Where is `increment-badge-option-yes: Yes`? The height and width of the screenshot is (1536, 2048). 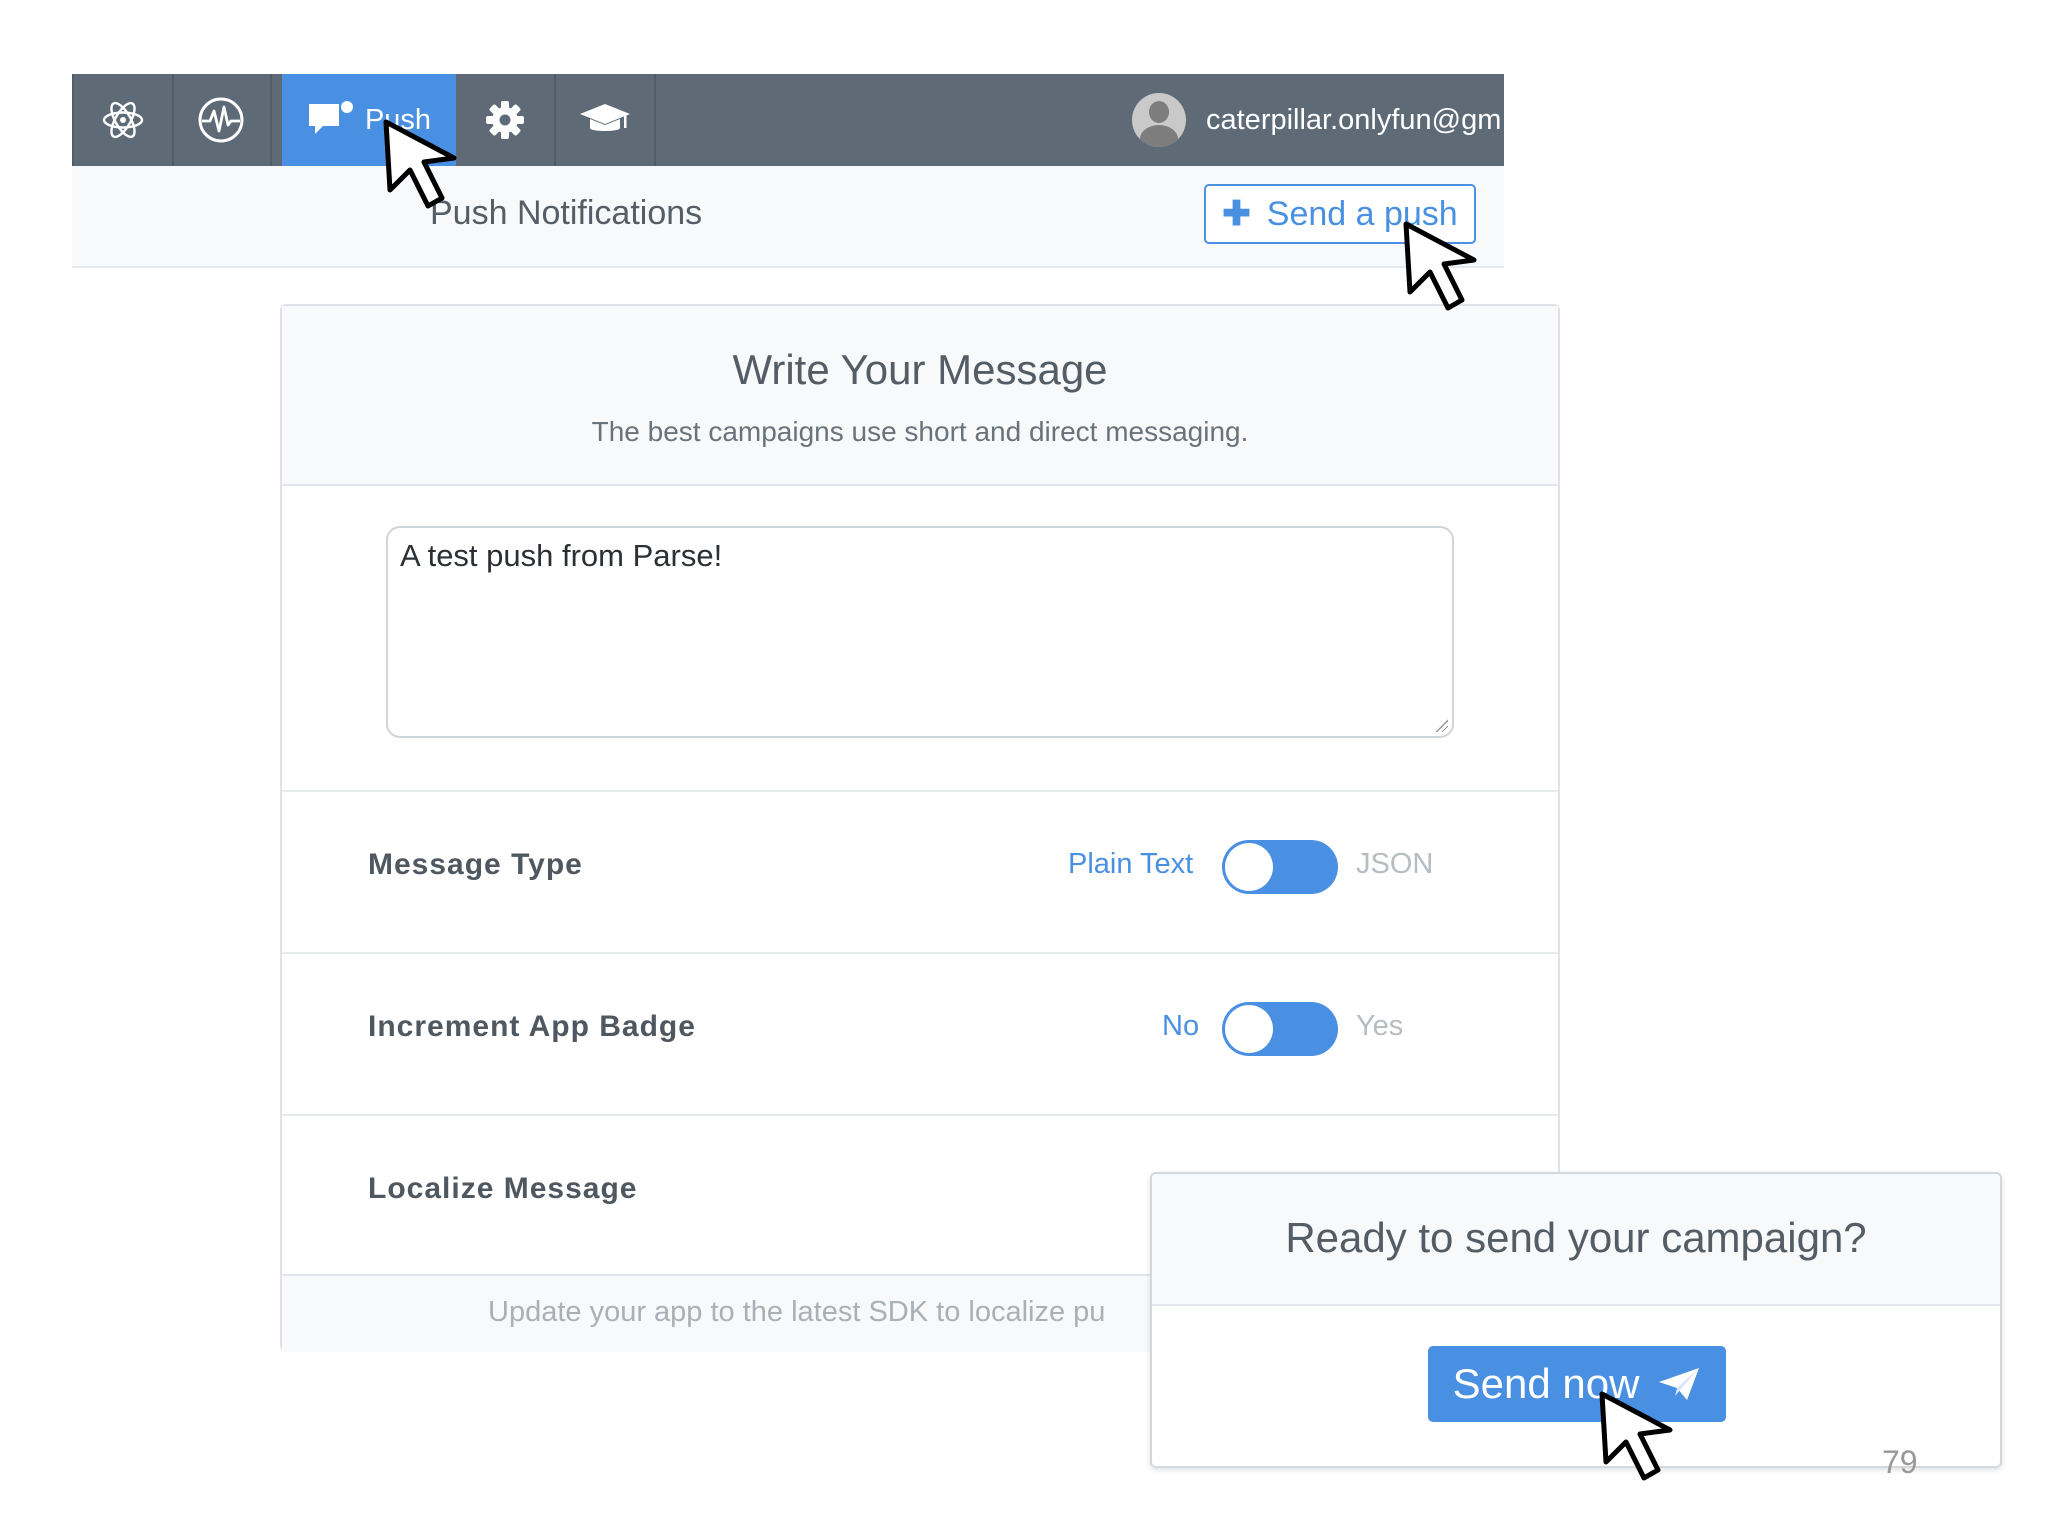 increment-badge-option-yes: Yes is located at coordinates (1379, 1026).